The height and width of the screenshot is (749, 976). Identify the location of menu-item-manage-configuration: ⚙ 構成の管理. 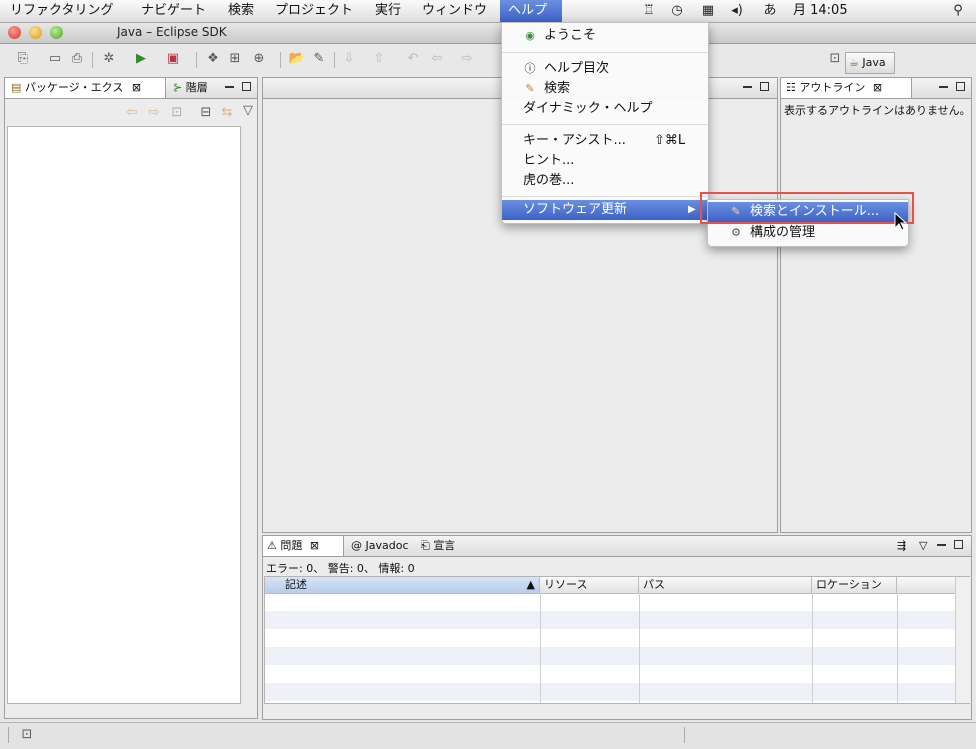
(808, 233).